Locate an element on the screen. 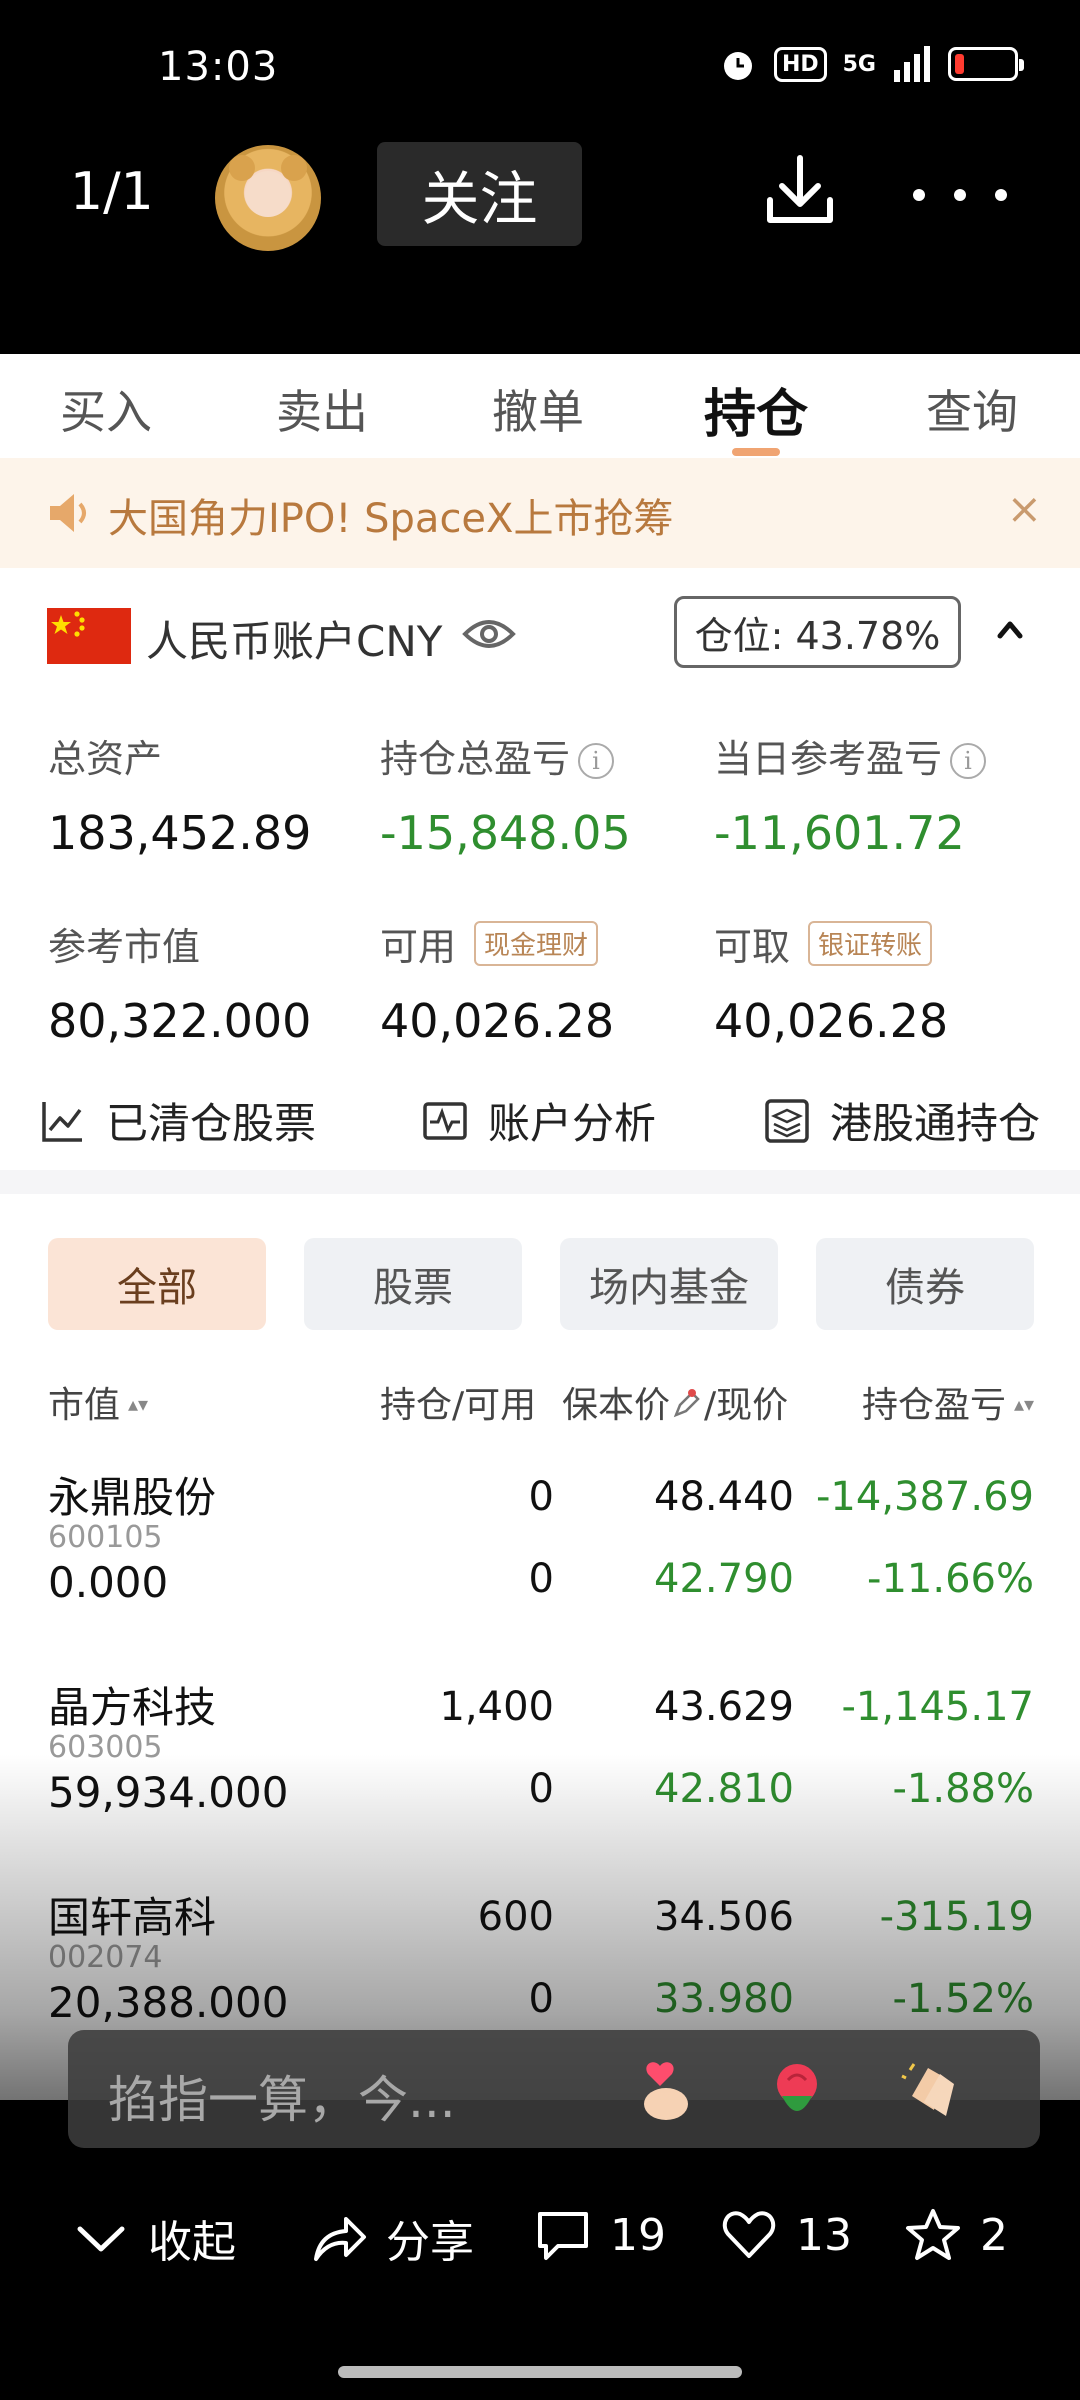 The height and width of the screenshot is (2400, 1080). avatar is located at coordinates (268, 198).